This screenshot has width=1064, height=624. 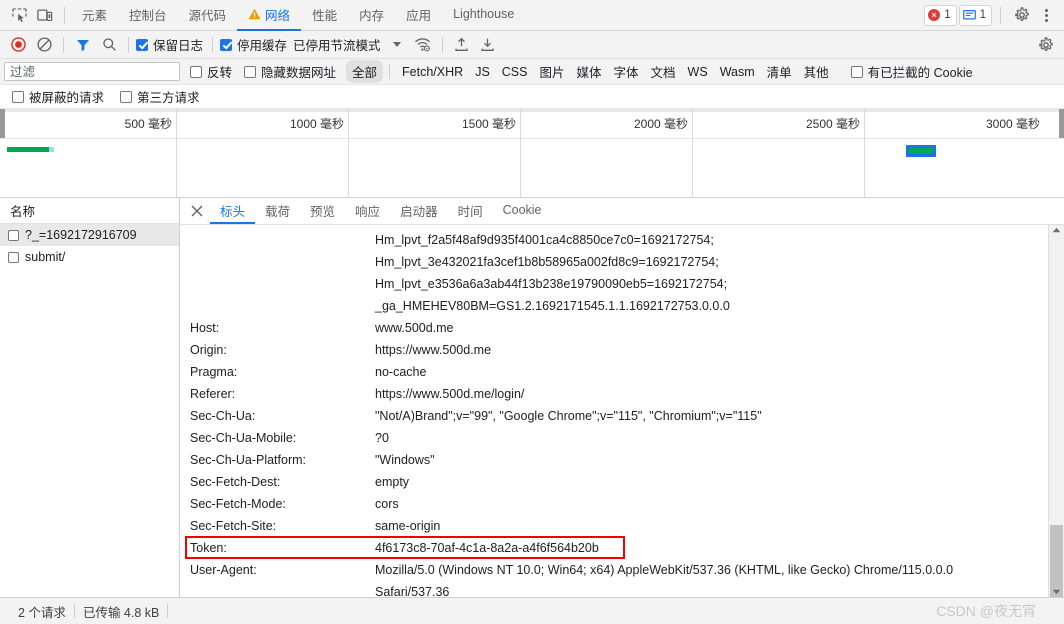 What do you see at coordinates (1056, 592) in the screenshot?
I see `scroll-down-arrow-icon` at bounding box center [1056, 592].